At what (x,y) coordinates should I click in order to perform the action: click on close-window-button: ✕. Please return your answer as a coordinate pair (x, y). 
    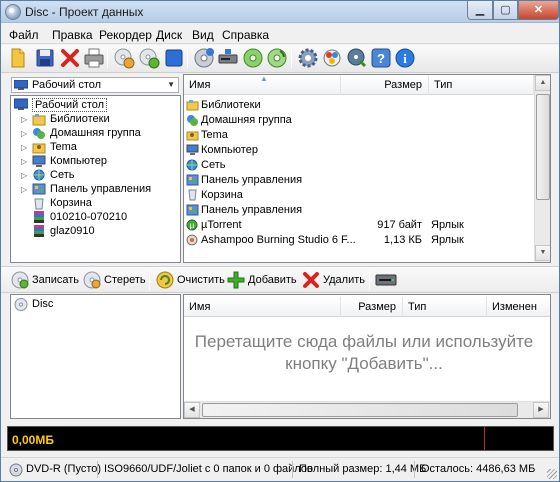
    Looking at the image, I should click on (538, 10).